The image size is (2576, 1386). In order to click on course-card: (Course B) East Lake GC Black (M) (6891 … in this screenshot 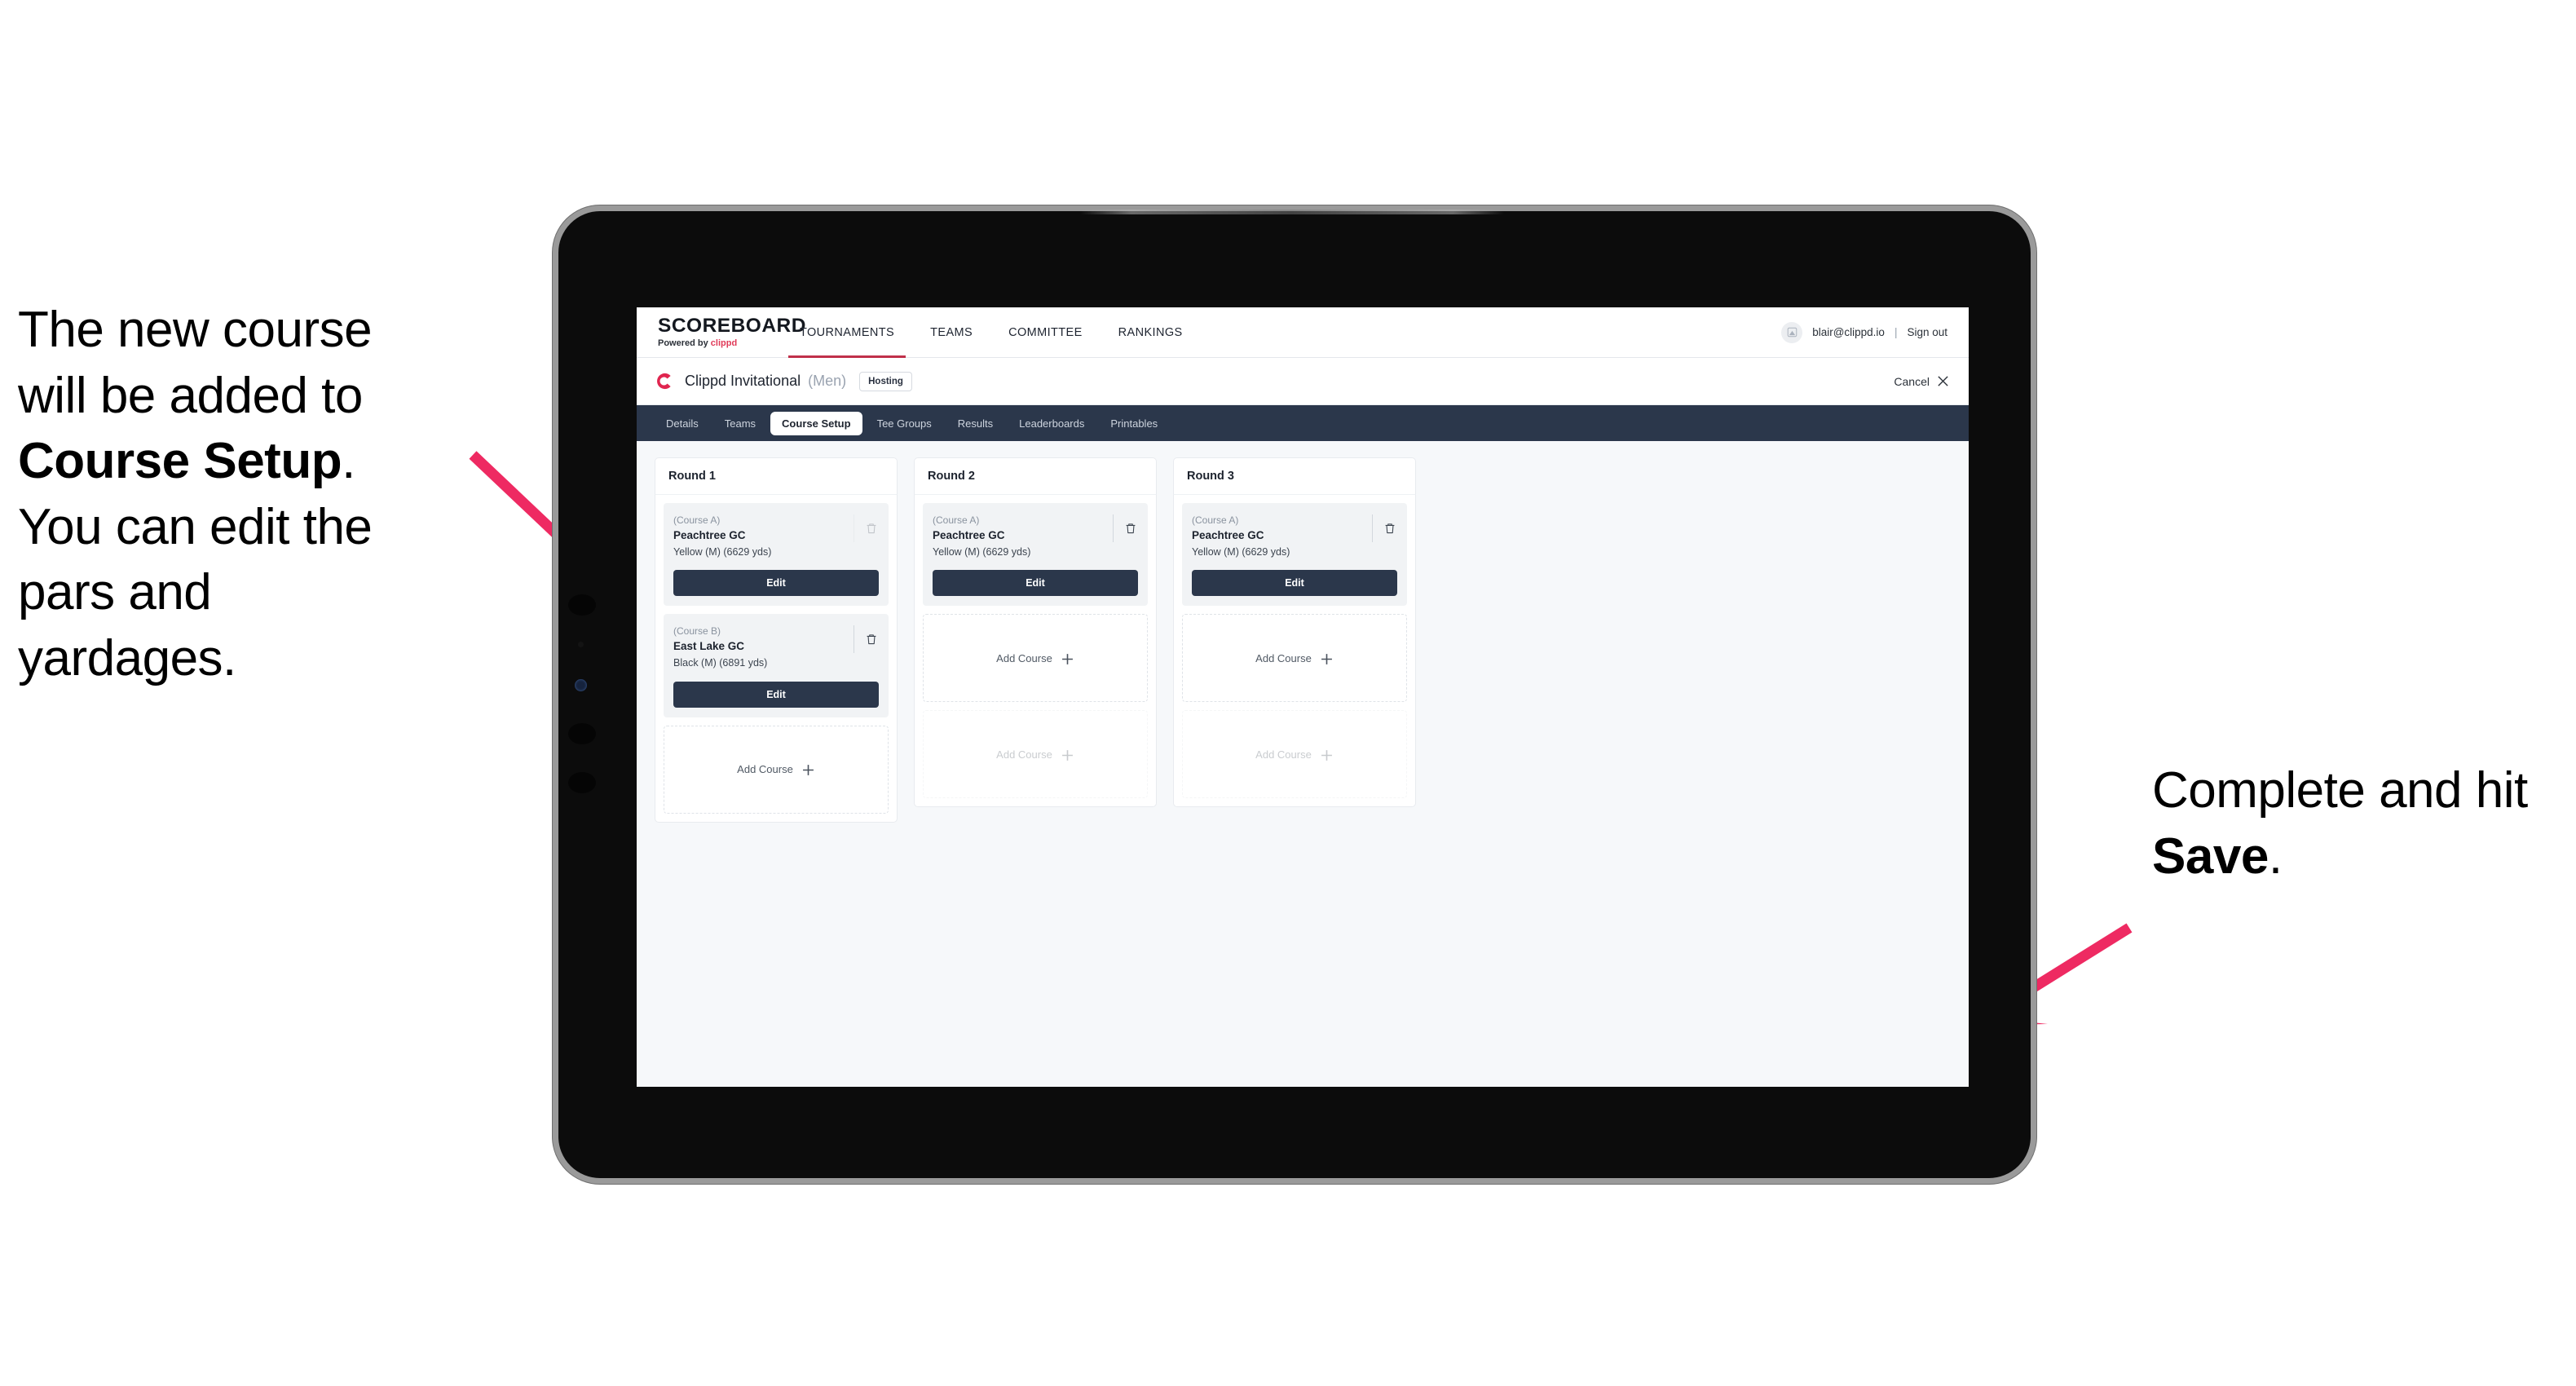, I will do `click(776, 665)`.